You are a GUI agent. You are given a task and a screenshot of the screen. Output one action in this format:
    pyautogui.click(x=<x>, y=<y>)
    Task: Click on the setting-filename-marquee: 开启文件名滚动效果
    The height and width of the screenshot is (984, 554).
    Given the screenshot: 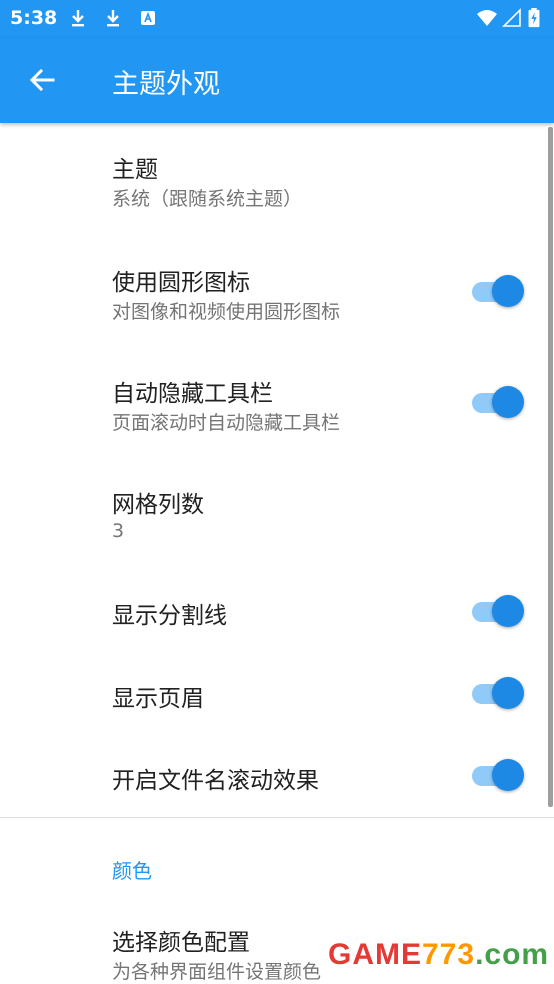 What is the action you would take?
    pyautogui.click(x=277, y=776)
    